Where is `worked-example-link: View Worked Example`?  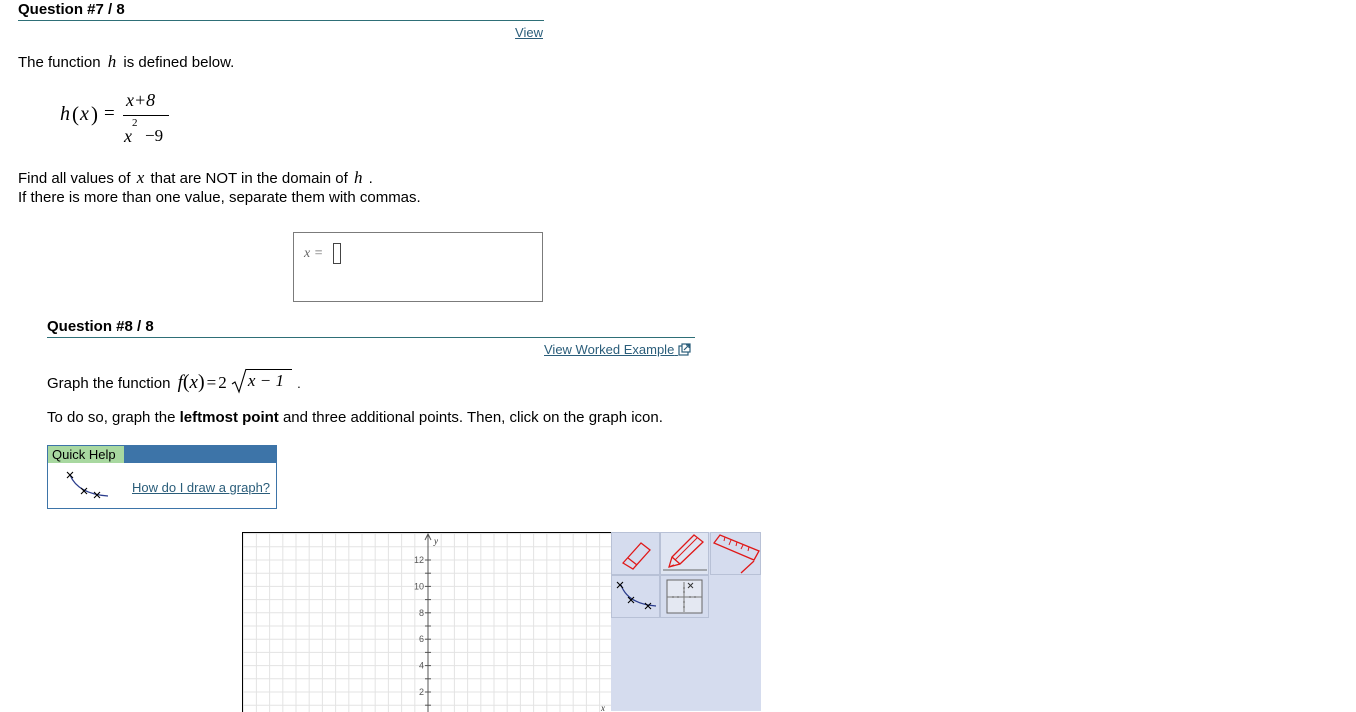
worked-example-link: View Worked Example is located at coordinates (617, 349).